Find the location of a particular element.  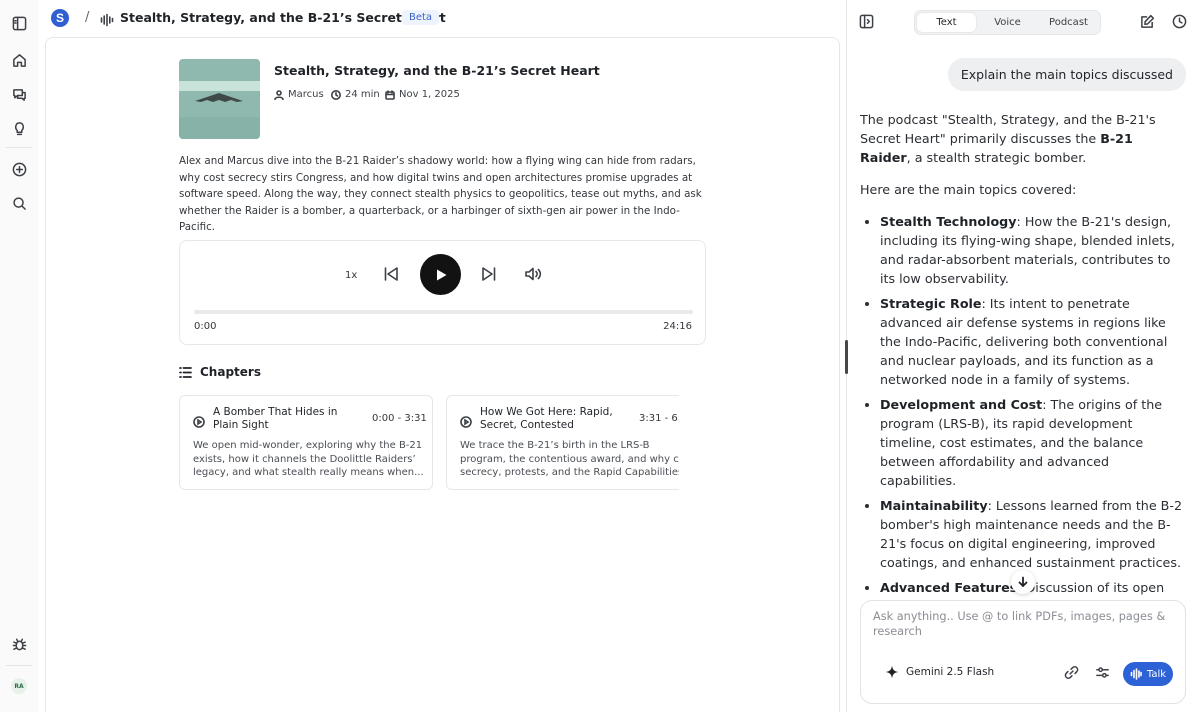

play-icon is located at coordinates (441, 274).